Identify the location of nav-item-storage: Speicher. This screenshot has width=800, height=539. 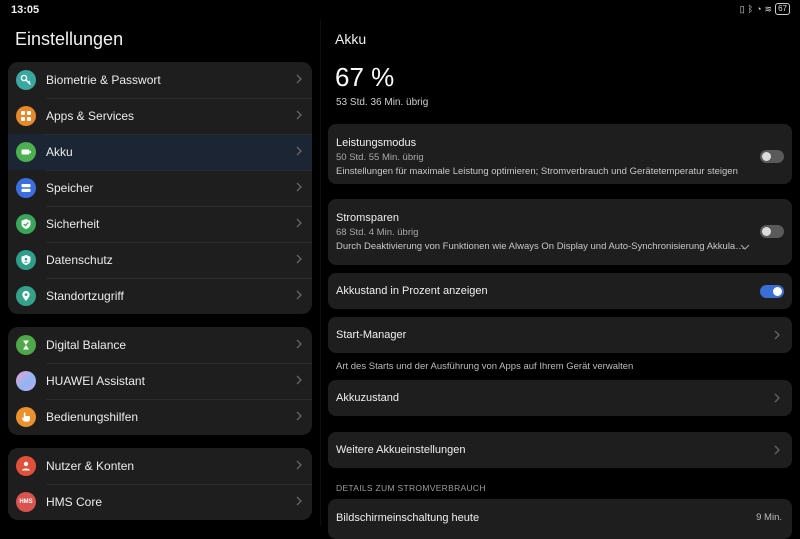
(160, 188).